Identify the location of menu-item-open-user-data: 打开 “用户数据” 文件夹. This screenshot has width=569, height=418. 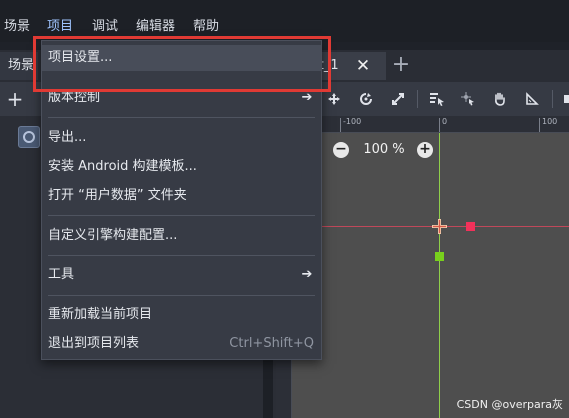
(181, 196).